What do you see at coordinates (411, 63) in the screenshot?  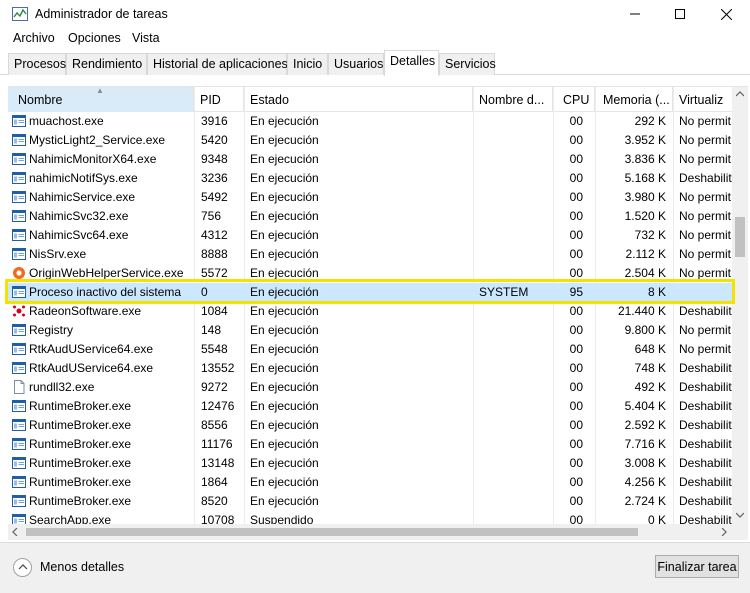 I see `tab-detalles: Detalles` at bounding box center [411, 63].